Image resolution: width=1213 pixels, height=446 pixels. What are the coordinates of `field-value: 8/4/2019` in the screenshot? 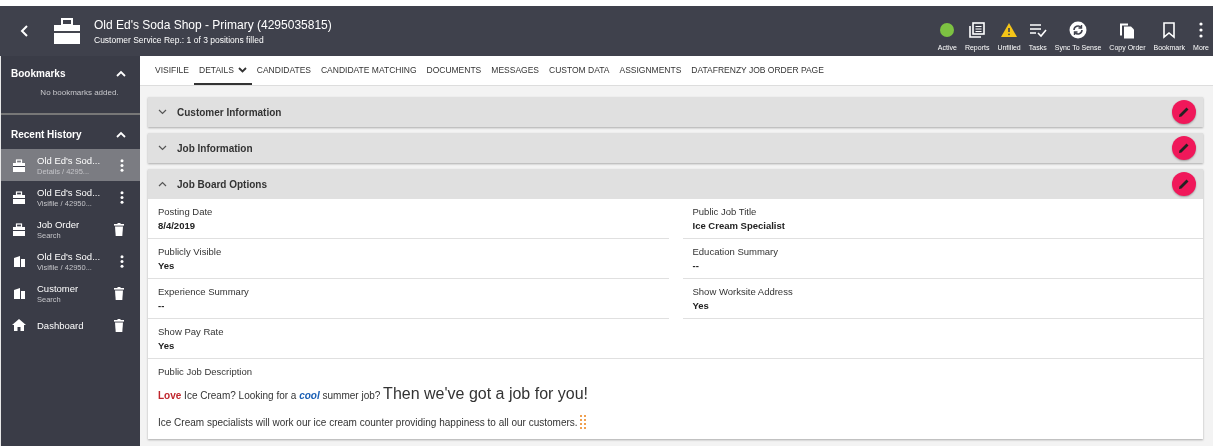 It's located at (177, 225).